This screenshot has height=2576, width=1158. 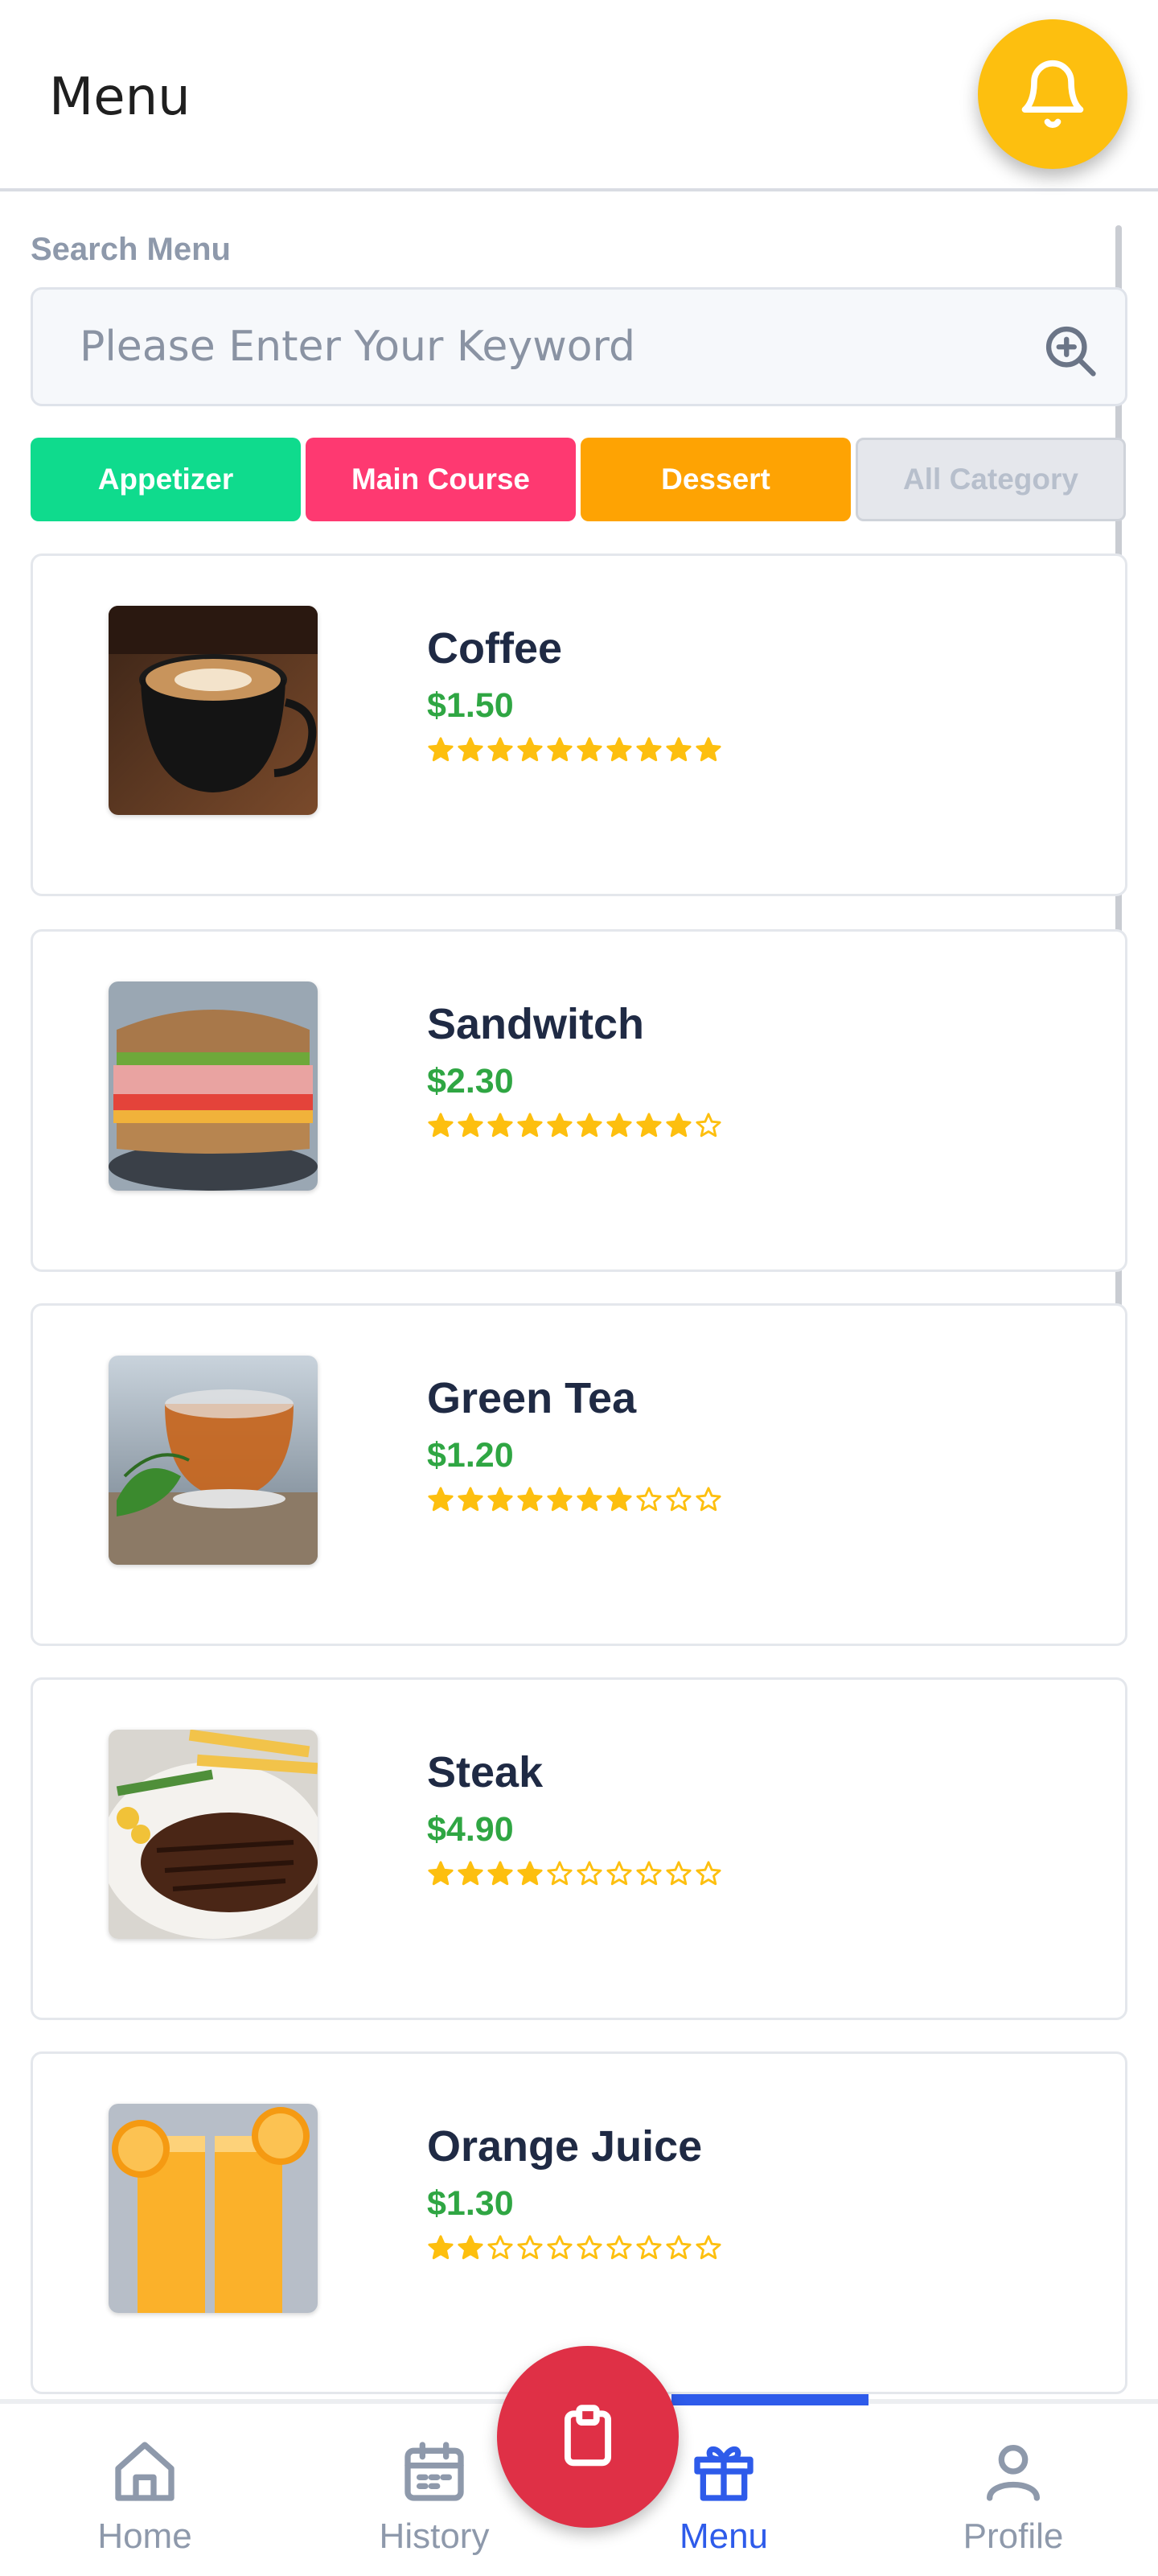 What do you see at coordinates (1013, 2536) in the screenshot?
I see `nav-label: Profile` at bounding box center [1013, 2536].